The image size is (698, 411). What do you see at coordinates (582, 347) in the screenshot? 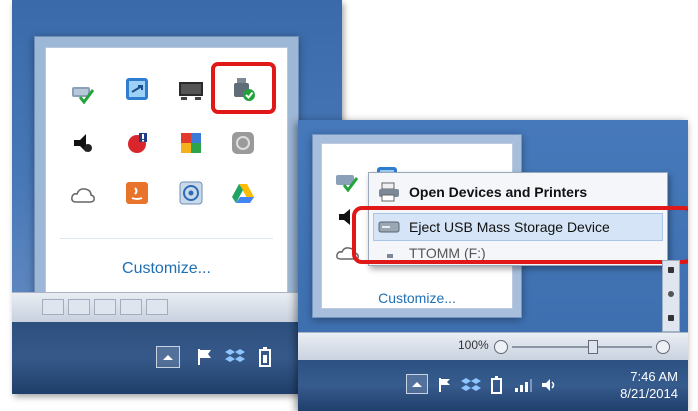
I see `zoom-slider-track` at bounding box center [582, 347].